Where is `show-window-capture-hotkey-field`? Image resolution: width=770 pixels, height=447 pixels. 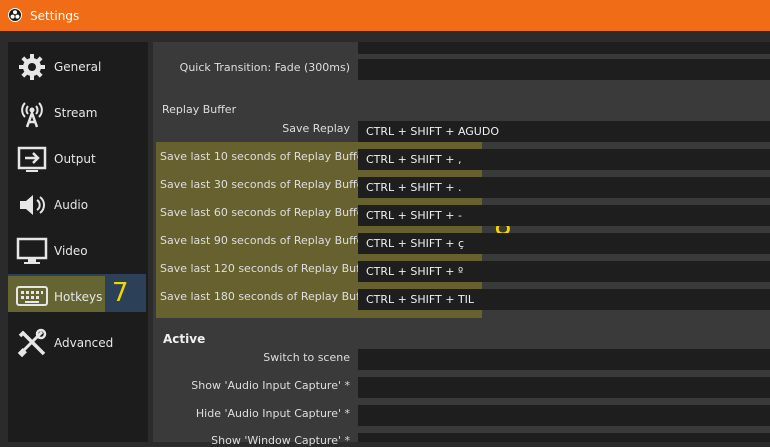 show-window-capture-hotkey-field is located at coordinates (564, 437).